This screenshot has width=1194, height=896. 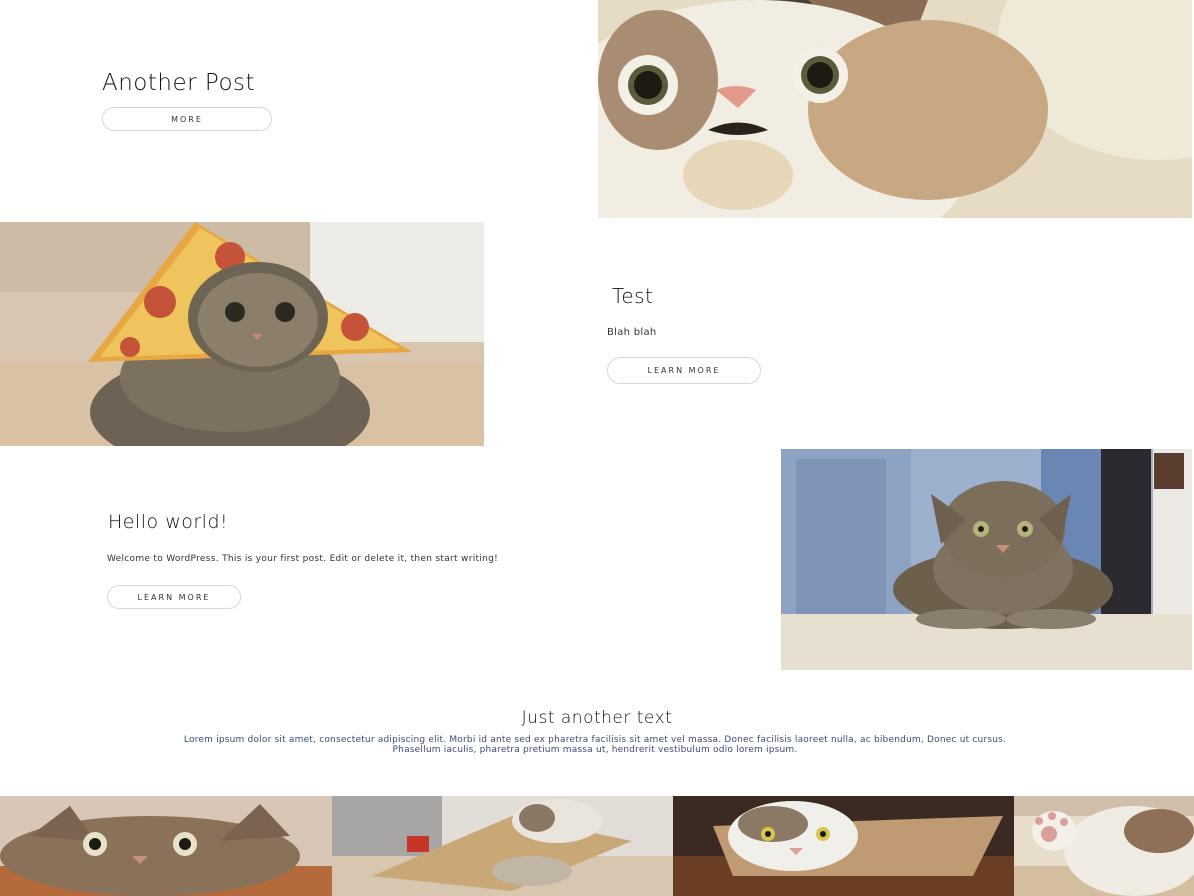 I want to click on section-title: Just another text, so click(x=597, y=718).